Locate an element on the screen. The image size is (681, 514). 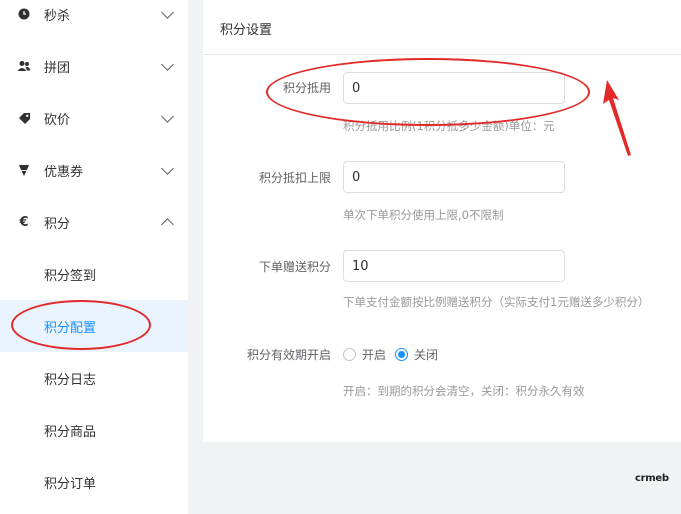
tag-icon is located at coordinates (24, 118).